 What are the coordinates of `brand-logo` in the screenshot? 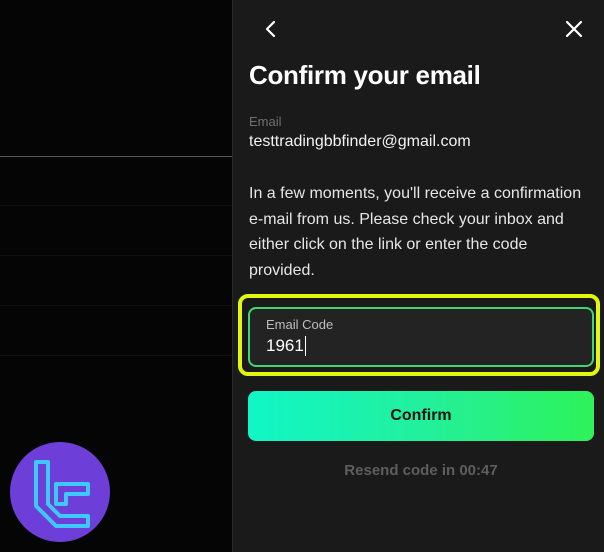 It's located at (60, 492).